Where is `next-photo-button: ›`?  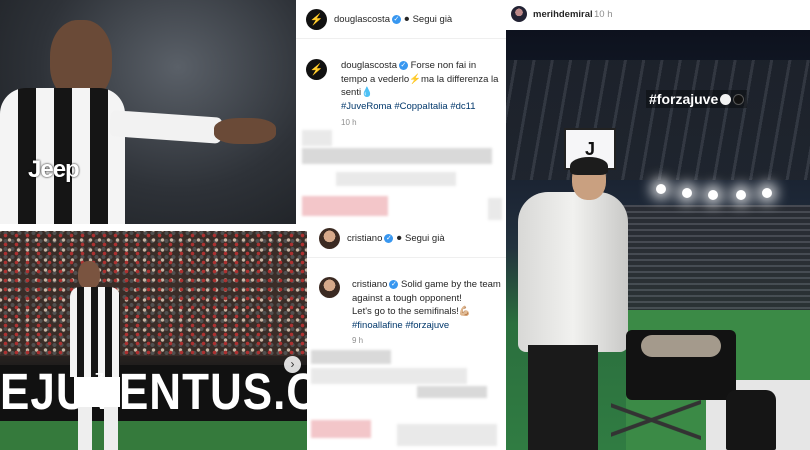
next-photo-button: › is located at coordinates (292, 364).